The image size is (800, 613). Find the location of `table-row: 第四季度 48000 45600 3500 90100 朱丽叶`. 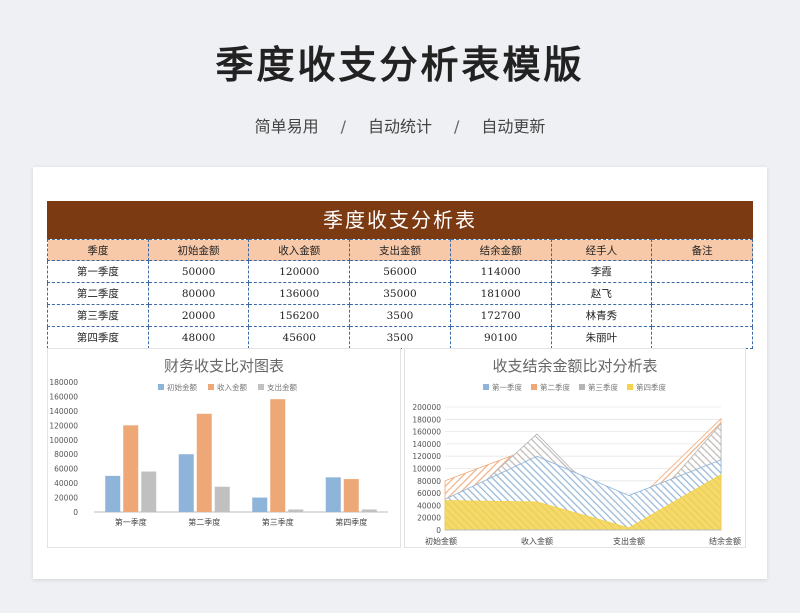

table-row: 第四季度 48000 45600 3500 90100 朱丽叶 is located at coordinates (400, 337).